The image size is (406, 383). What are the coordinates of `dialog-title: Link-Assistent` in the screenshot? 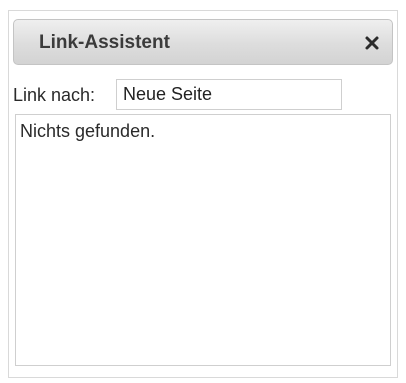 It's located at (104, 42).